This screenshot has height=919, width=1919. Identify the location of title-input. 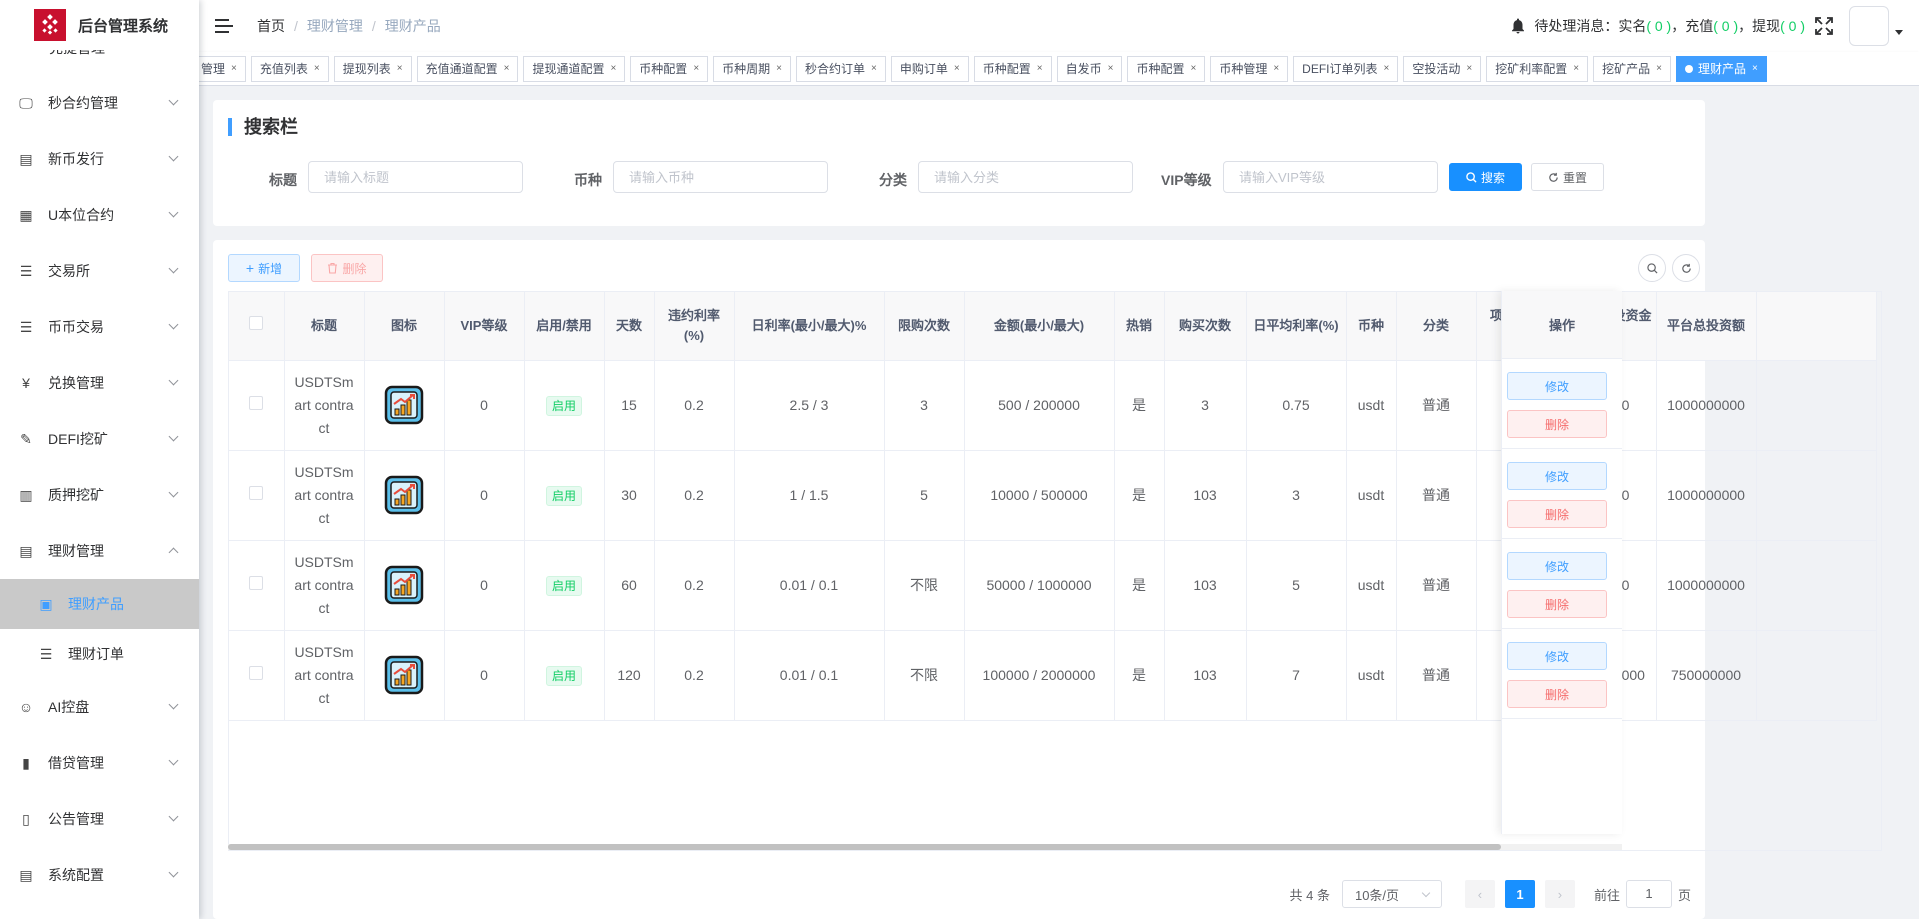
(415, 177).